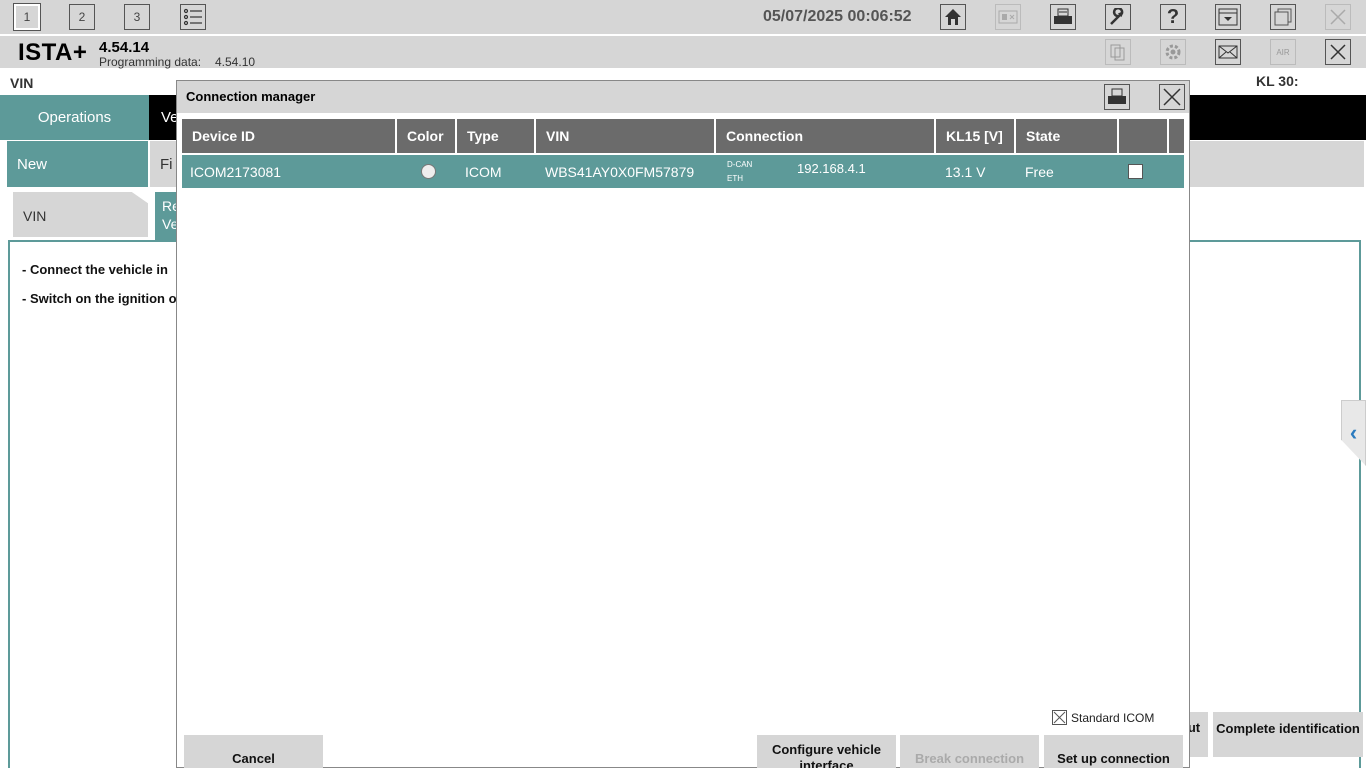  I want to click on subtab-new: New, so click(77, 164).